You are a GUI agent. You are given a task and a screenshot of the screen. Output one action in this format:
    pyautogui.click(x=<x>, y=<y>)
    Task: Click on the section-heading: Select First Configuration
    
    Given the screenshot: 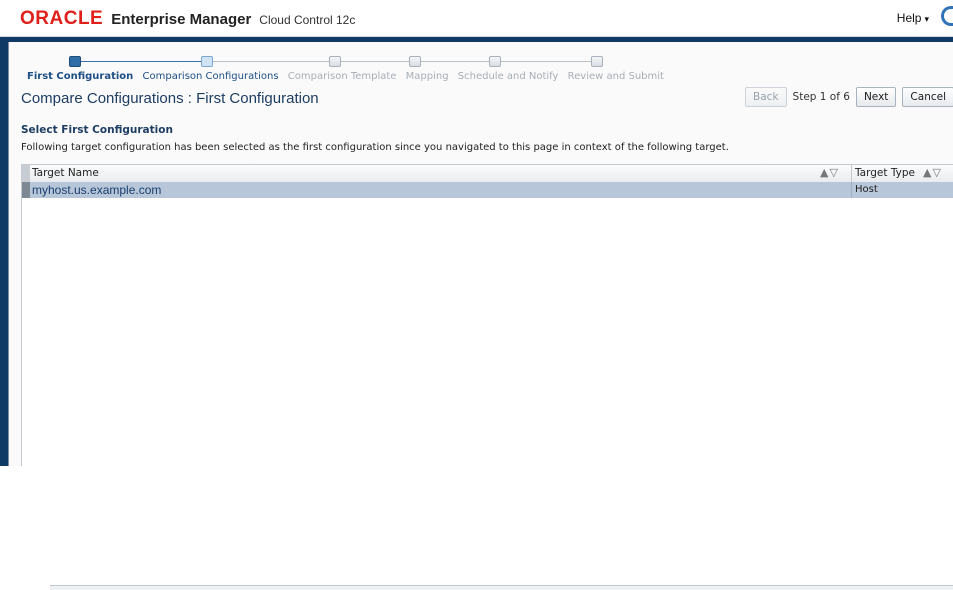 What is the action you would take?
    pyautogui.click(x=97, y=130)
    